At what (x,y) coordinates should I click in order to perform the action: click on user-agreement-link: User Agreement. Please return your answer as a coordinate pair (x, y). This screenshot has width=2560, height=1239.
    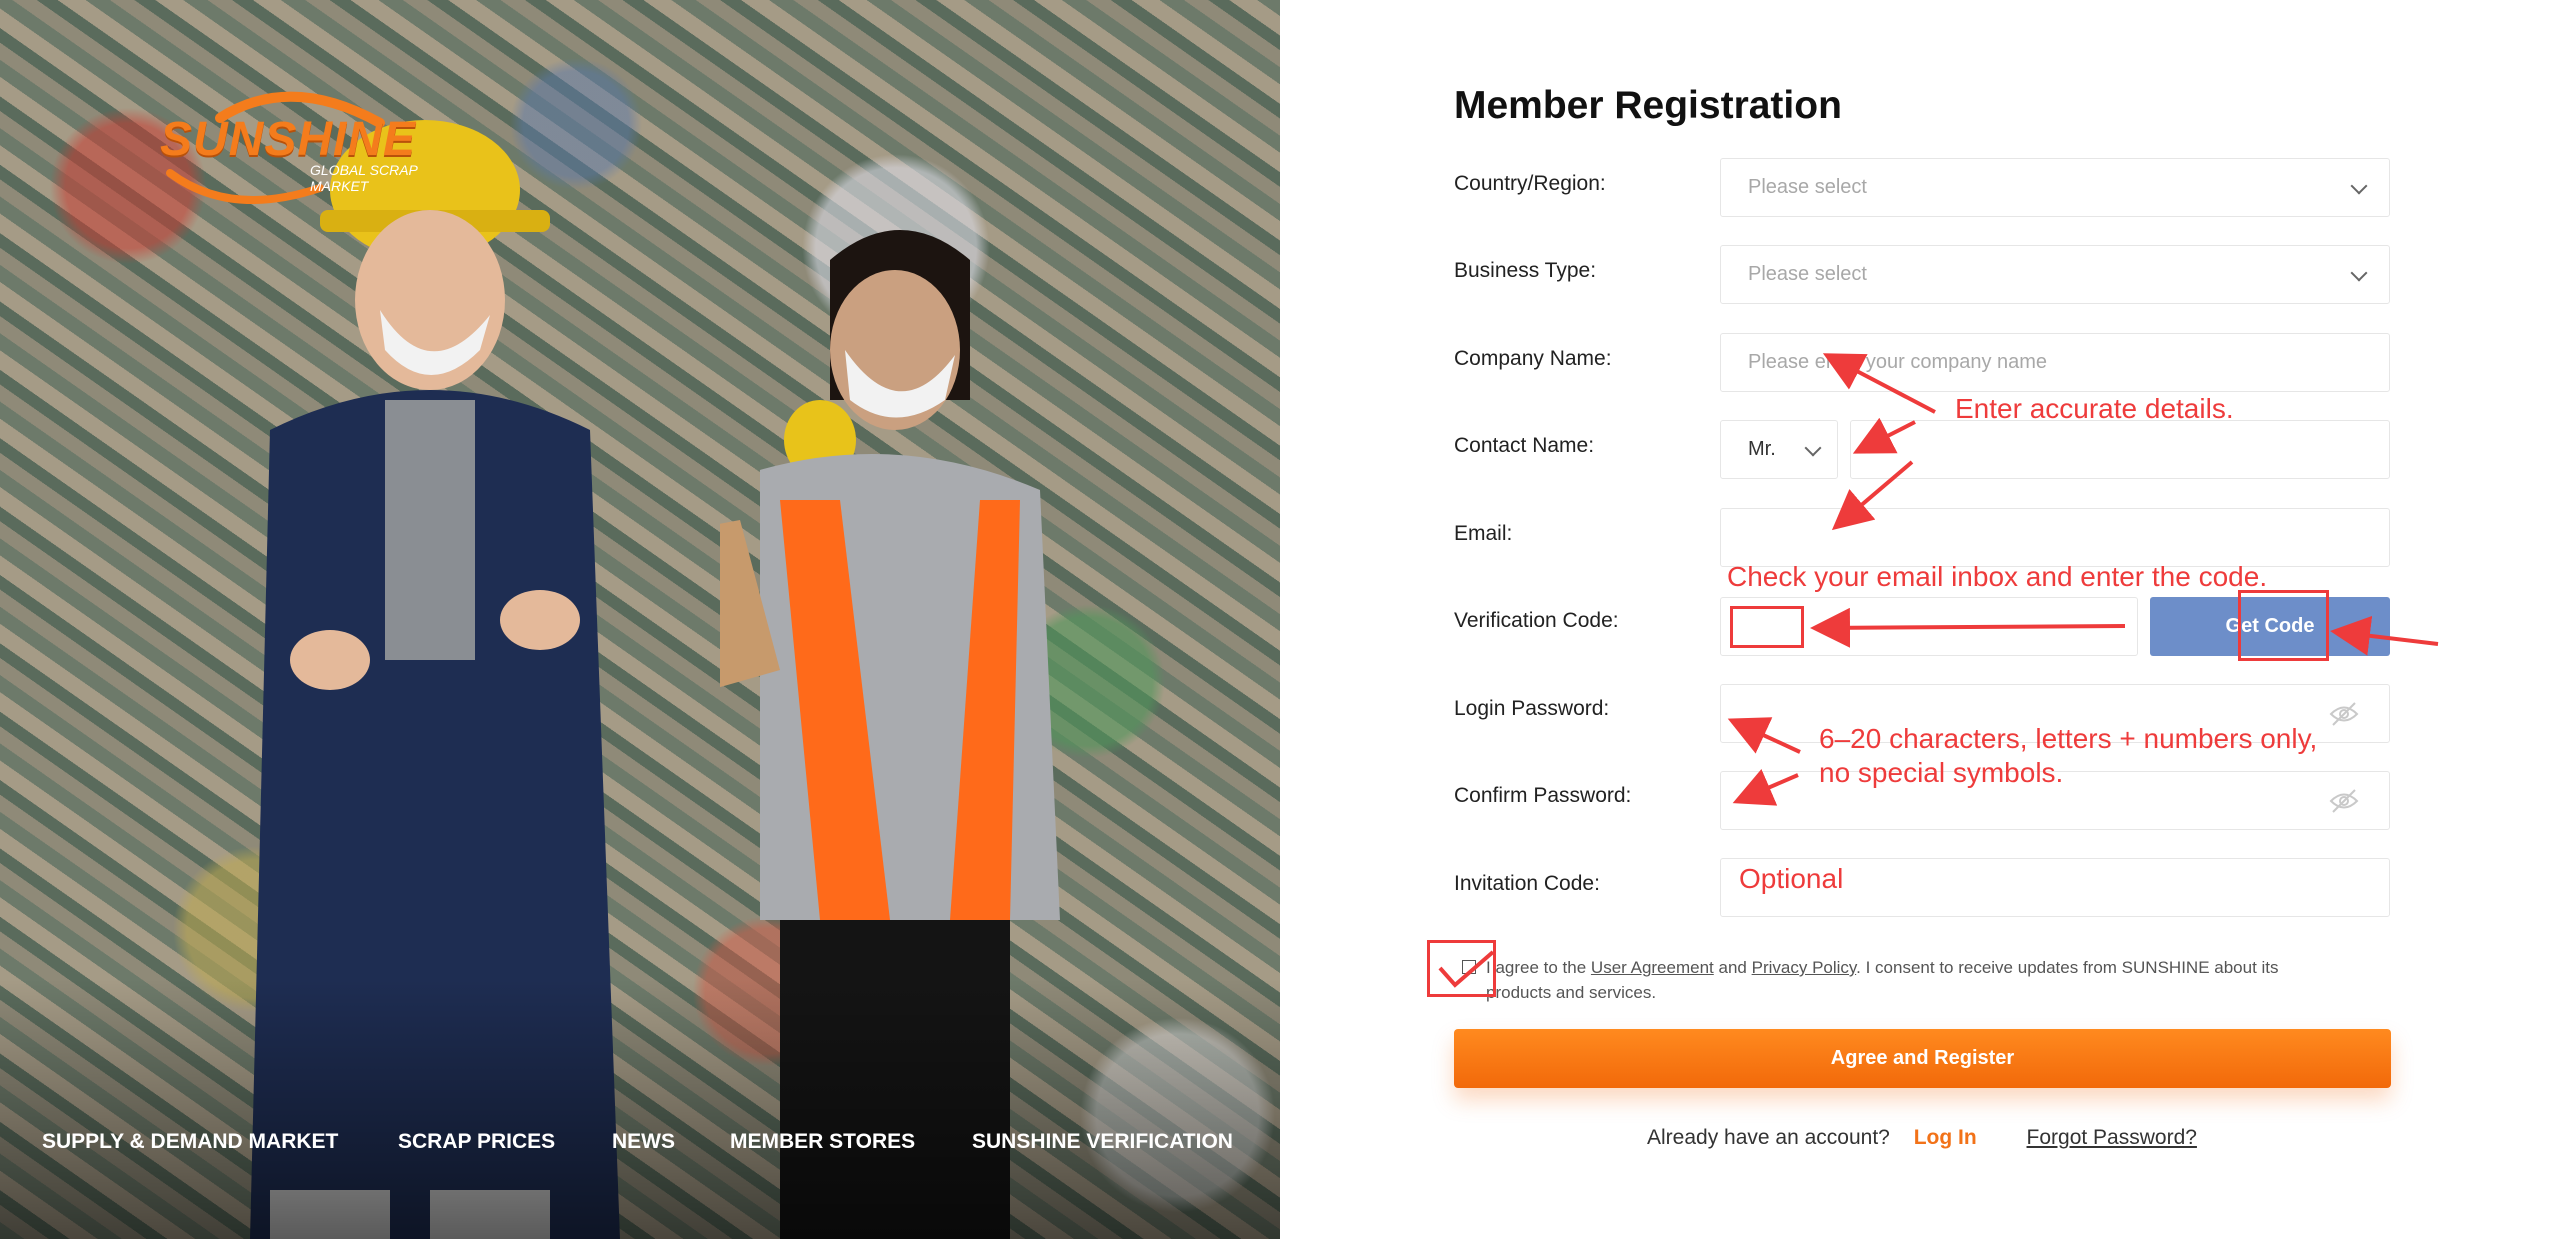
    Looking at the image, I should click on (1652, 967).